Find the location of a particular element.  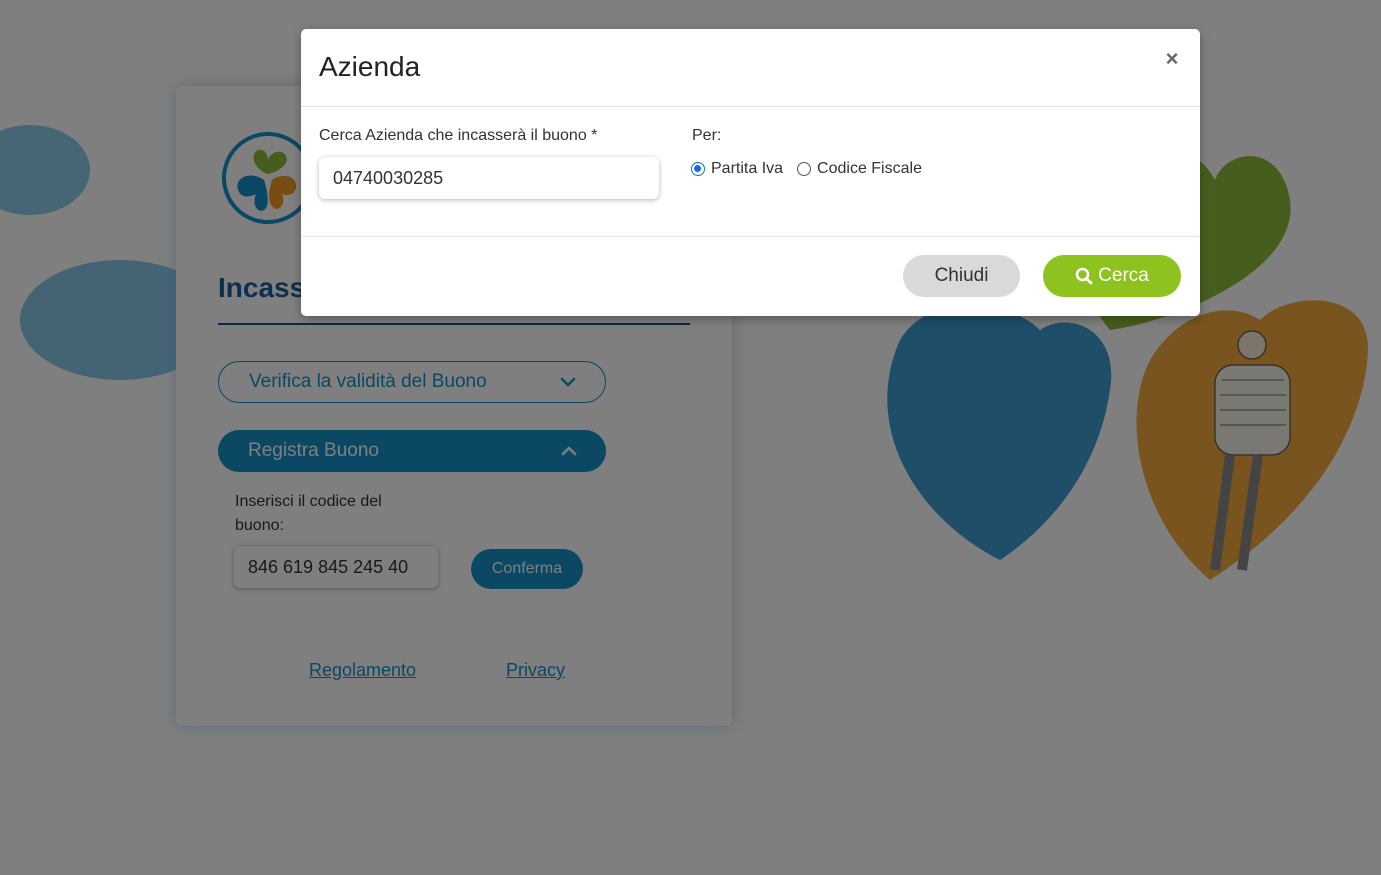

search-button: Cerca is located at coordinates (1112, 276).